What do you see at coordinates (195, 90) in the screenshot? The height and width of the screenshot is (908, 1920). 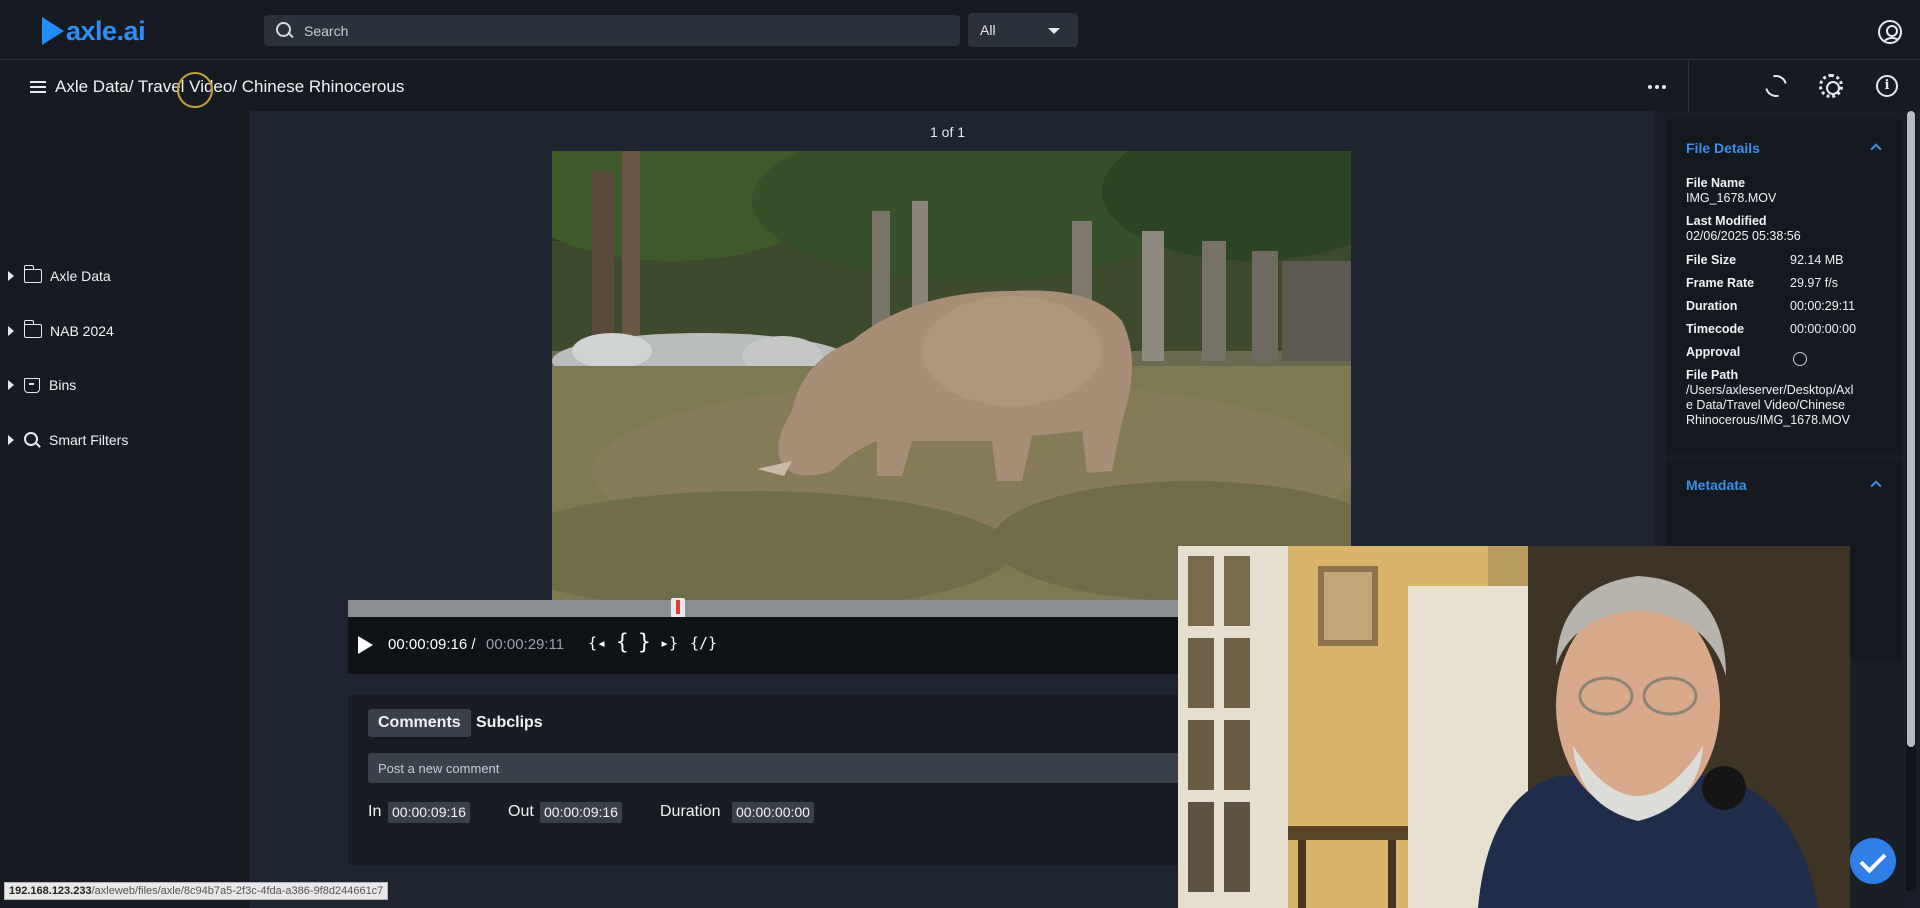 I see `cursor-highlight` at bounding box center [195, 90].